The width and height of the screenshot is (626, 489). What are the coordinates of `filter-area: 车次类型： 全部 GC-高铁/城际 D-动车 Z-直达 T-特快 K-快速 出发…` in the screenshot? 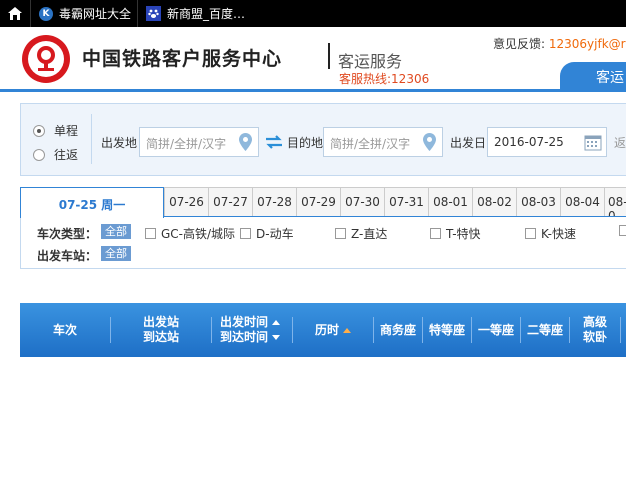 It's located at (323, 243).